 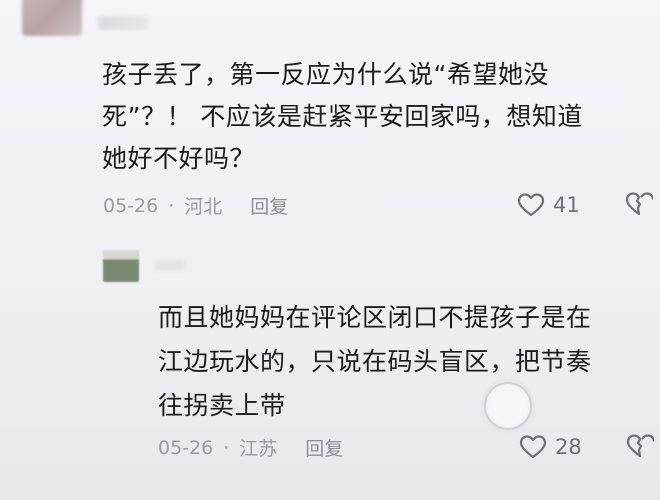 I want to click on like-button: 41, so click(x=548, y=205).